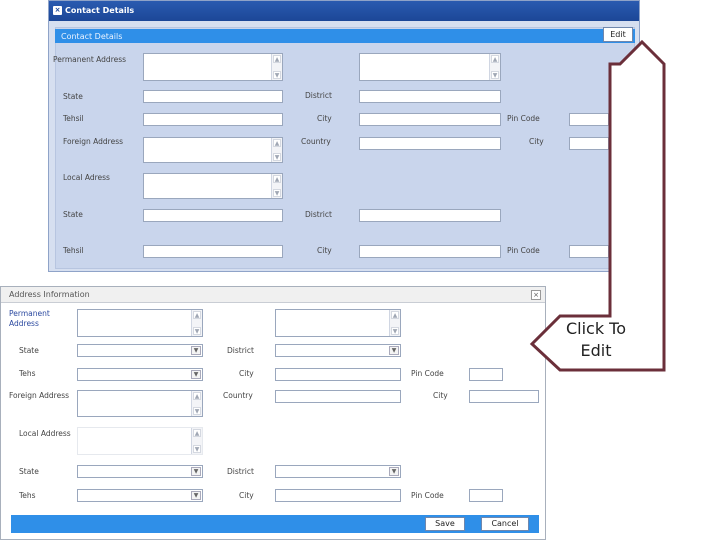 The image size is (720, 540). I want to click on dlg-local-address-field: ▲ ▼, so click(140, 441).